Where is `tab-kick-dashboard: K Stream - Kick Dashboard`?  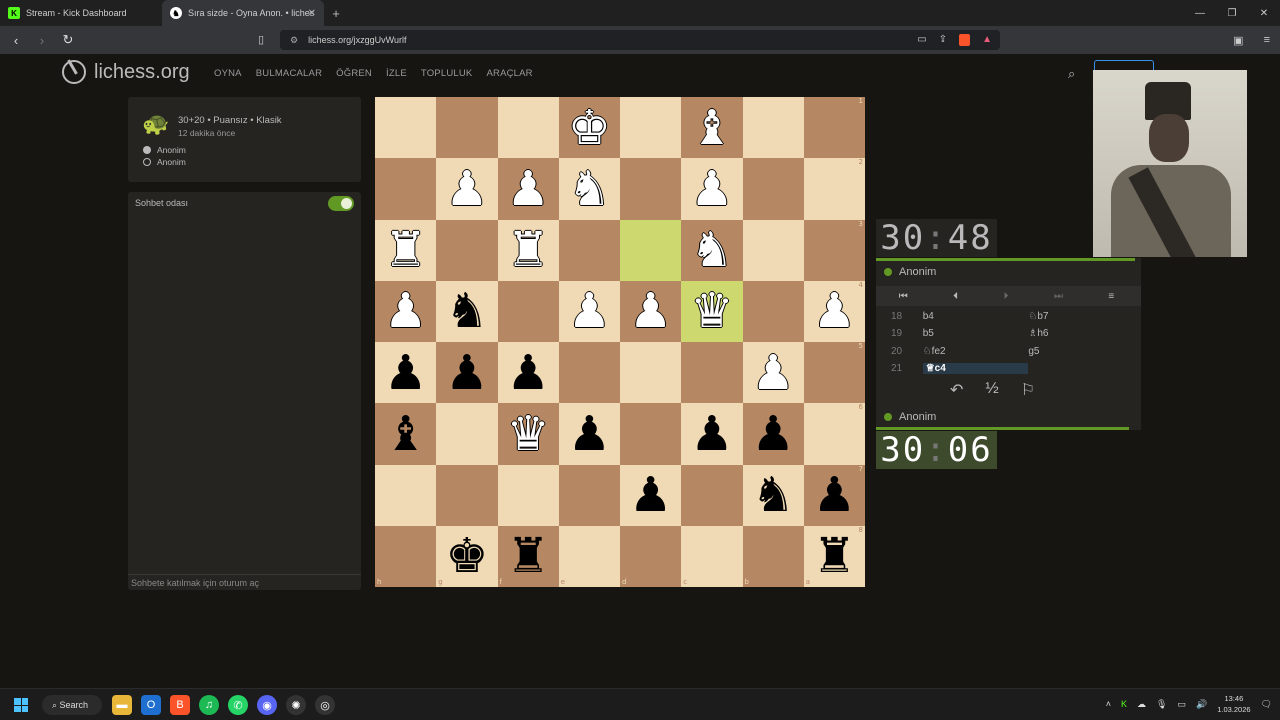
tab-kick-dashboard: K Stream - Kick Dashboard is located at coordinates (81, 13).